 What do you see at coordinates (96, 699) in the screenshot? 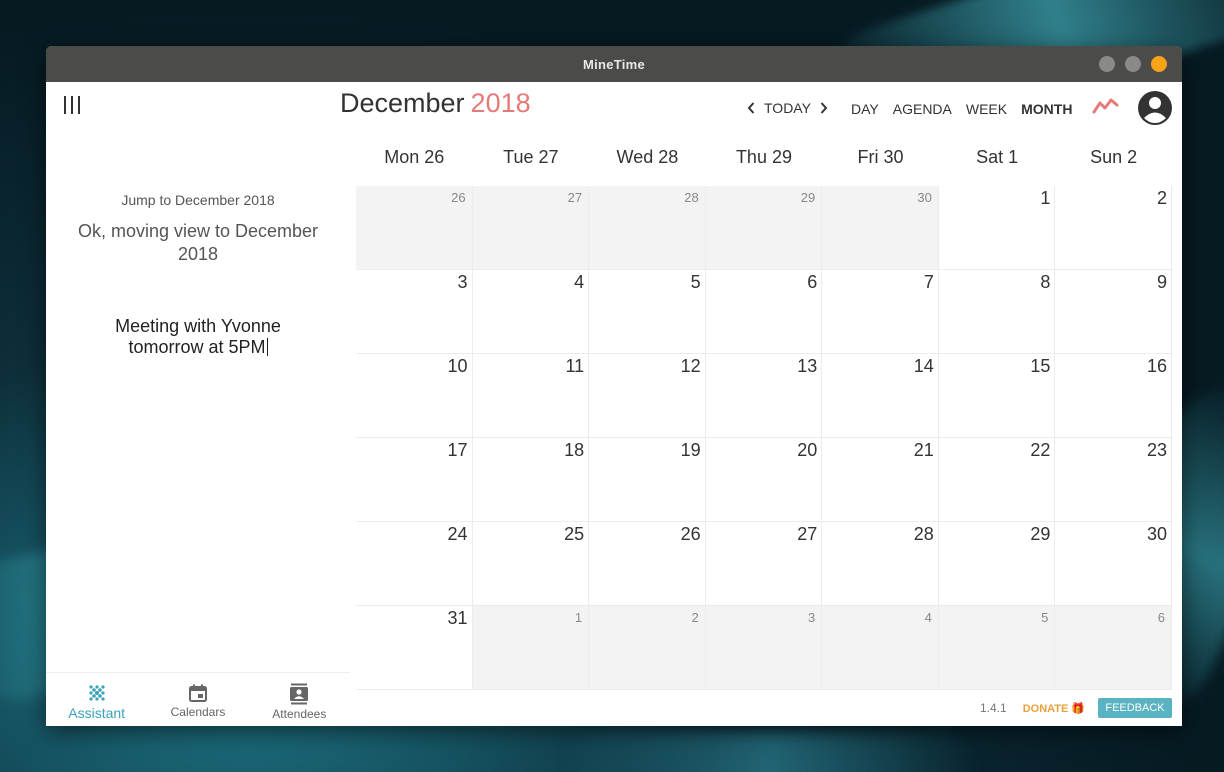
I see `nav-assistant: Assistant` at bounding box center [96, 699].